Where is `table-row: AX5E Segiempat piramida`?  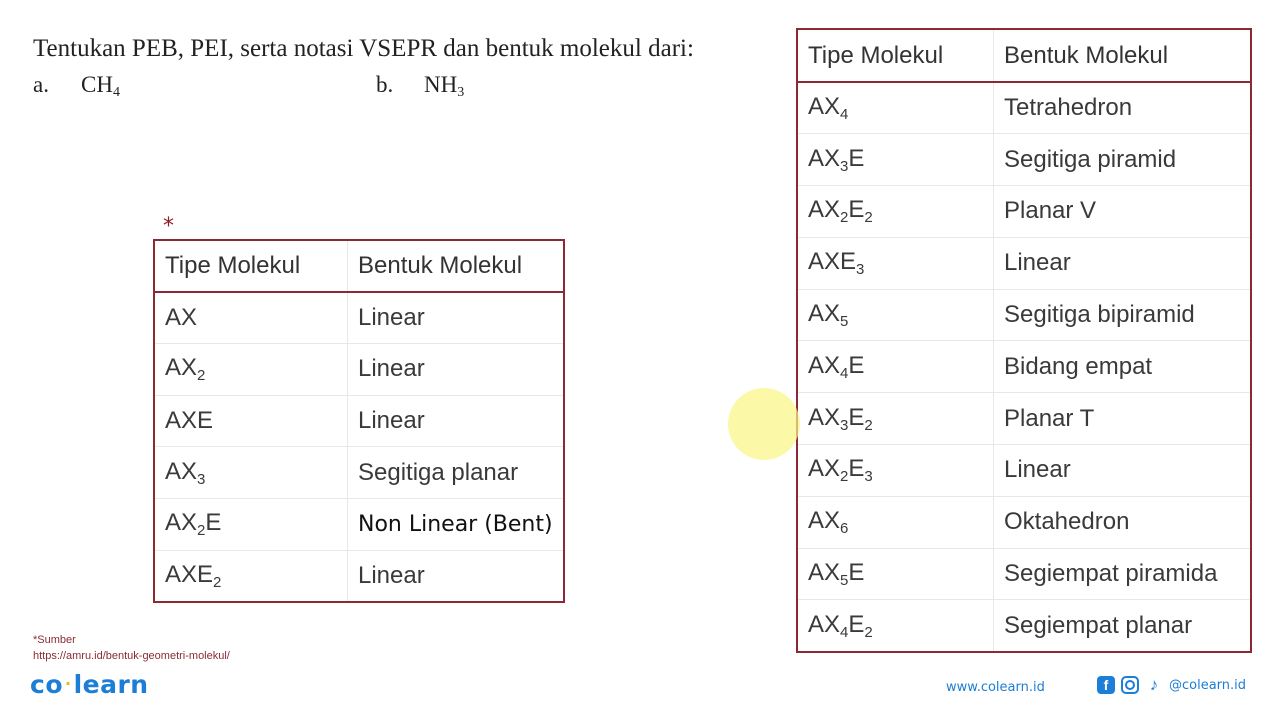 table-row: AX5E Segiempat piramida is located at coordinates (1024, 574).